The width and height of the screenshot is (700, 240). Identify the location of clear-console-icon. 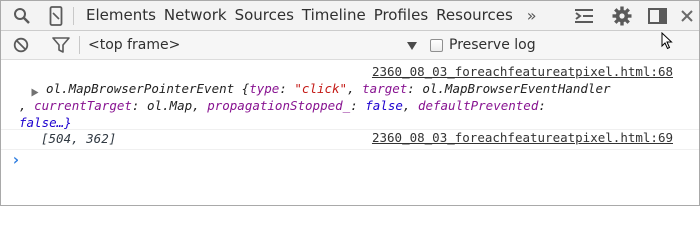
(21, 45).